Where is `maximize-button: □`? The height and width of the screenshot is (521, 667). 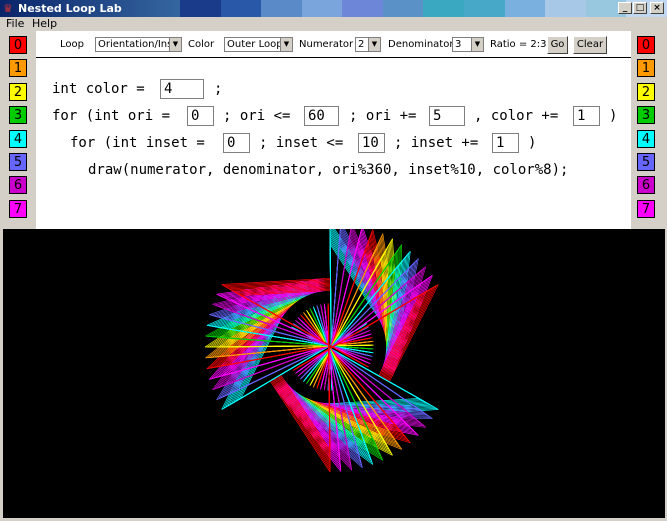
maximize-button: □ is located at coordinates (640, 8).